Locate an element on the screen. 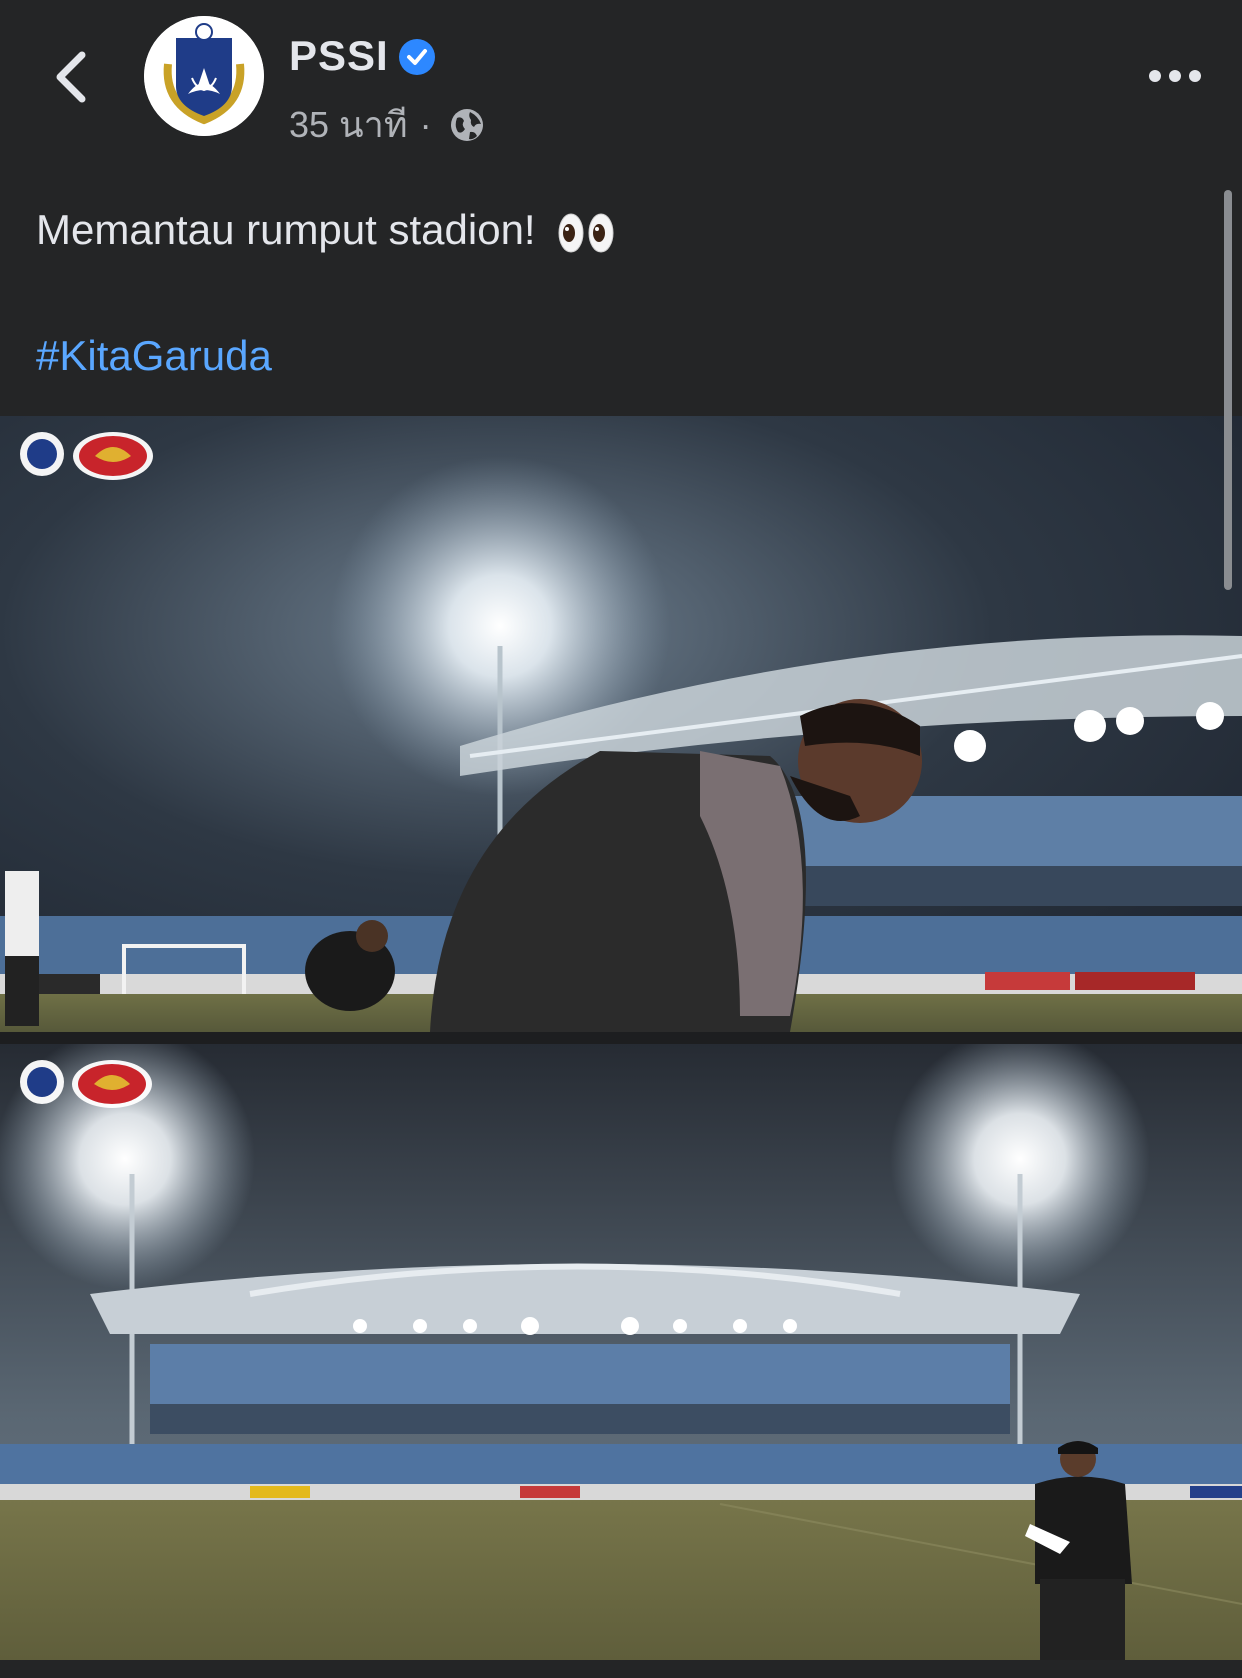 Image resolution: width=1242 pixels, height=1678 pixels. page-name: PSSI is located at coordinates (339, 56).